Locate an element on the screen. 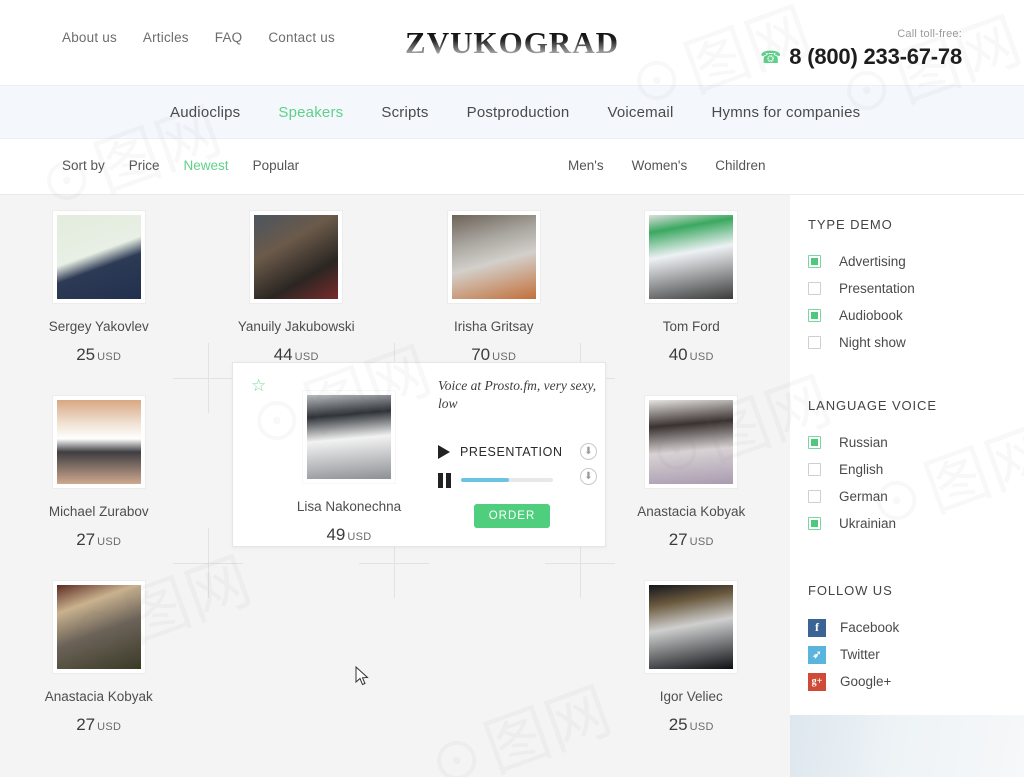 Image resolution: width=1024 pixels, height=777 pixels. speaker-card: Michael Zurabov 27 USD is located at coordinates (99, 472).